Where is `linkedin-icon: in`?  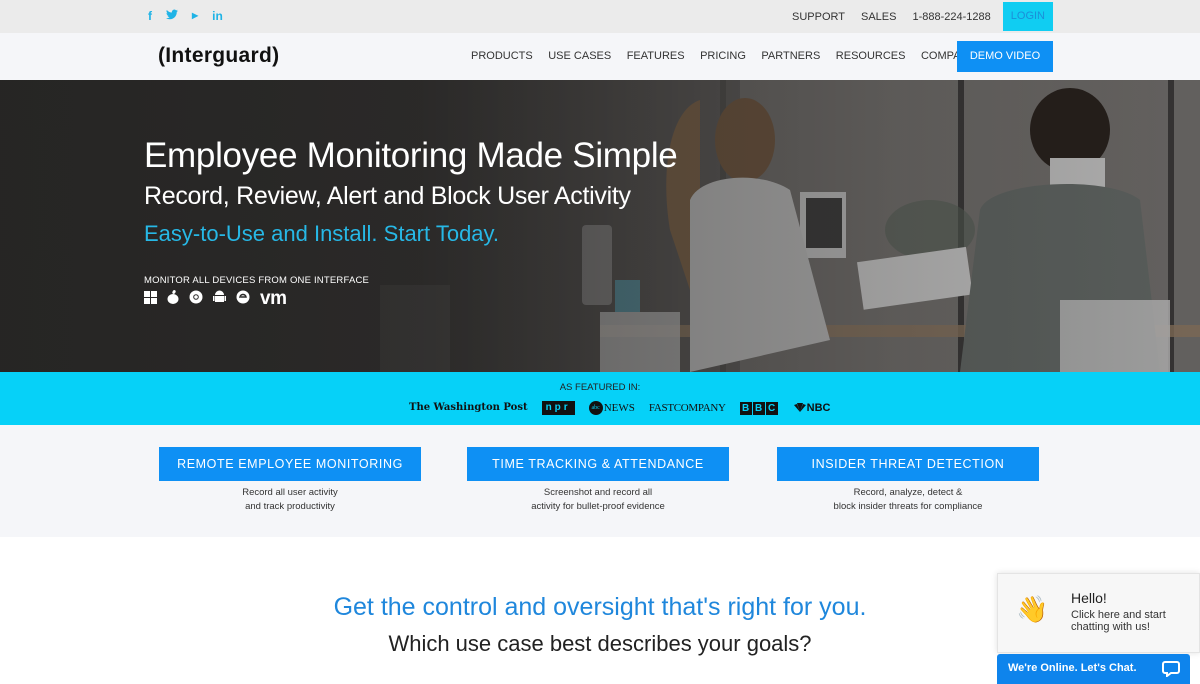 linkedin-icon: in is located at coordinates (217, 16).